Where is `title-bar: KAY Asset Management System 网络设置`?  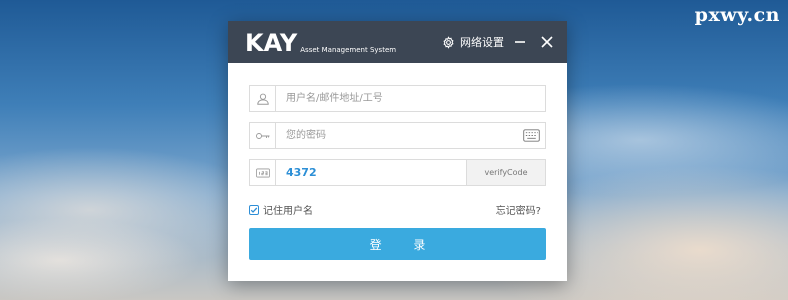 title-bar: KAY Asset Management System 网络设置 is located at coordinates (397, 42).